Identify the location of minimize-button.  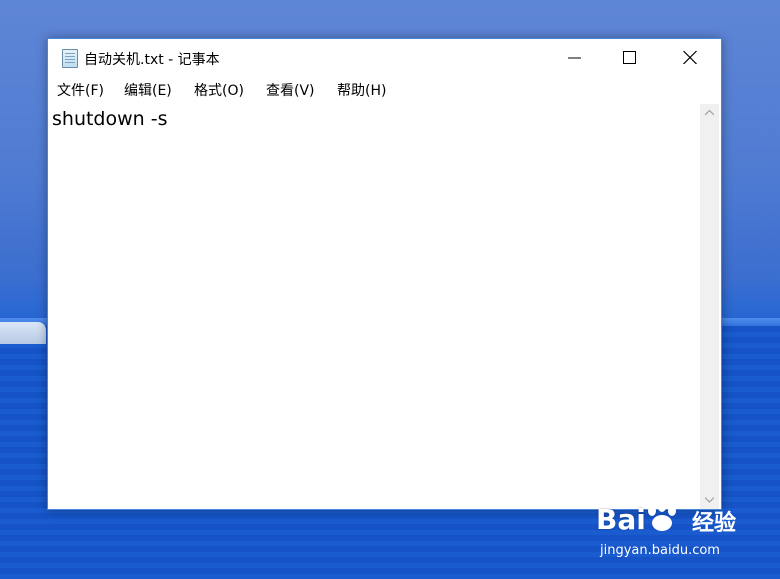
(575, 57).